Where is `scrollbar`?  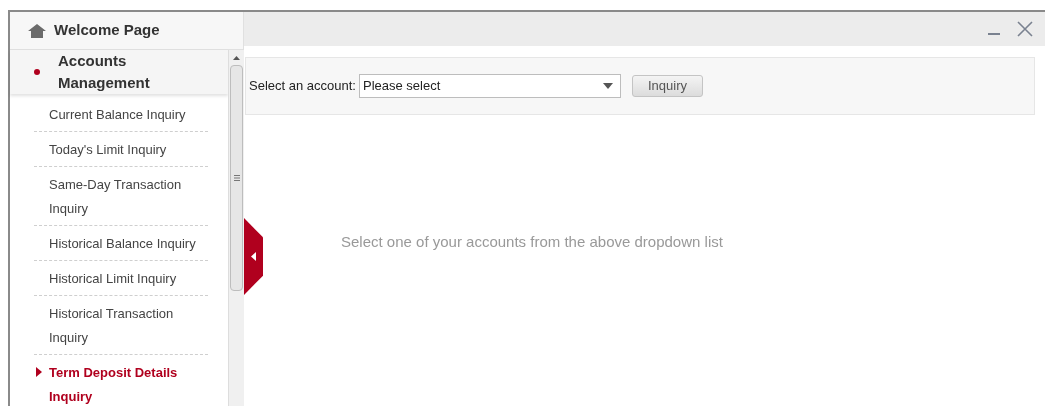
scrollbar is located at coordinates (236, 228).